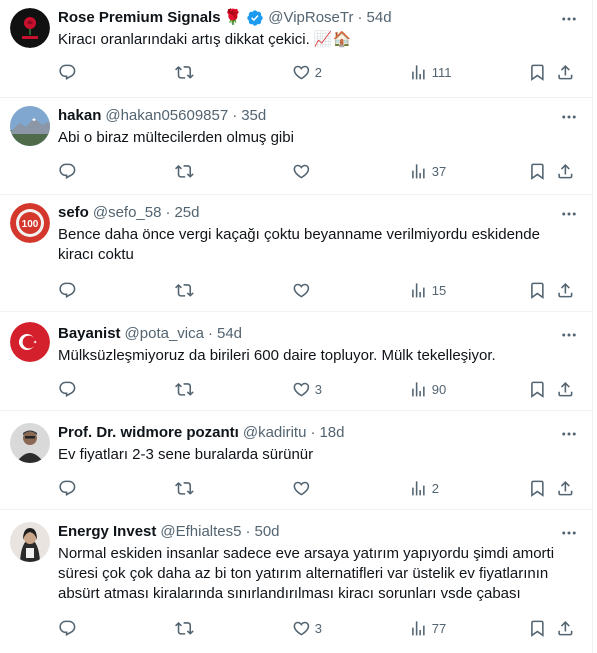 This screenshot has height=653, width=597. I want to click on handle: @pota_vica, so click(164, 334).